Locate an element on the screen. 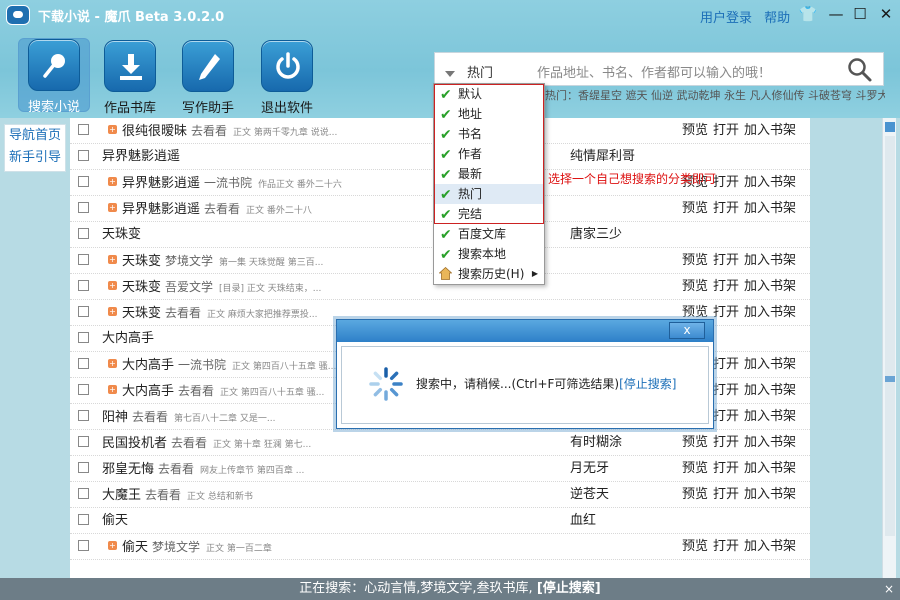 Image resolution: width=900 pixels, height=600 pixels. skin-shirt-icon: 👕 is located at coordinates (808, 14).